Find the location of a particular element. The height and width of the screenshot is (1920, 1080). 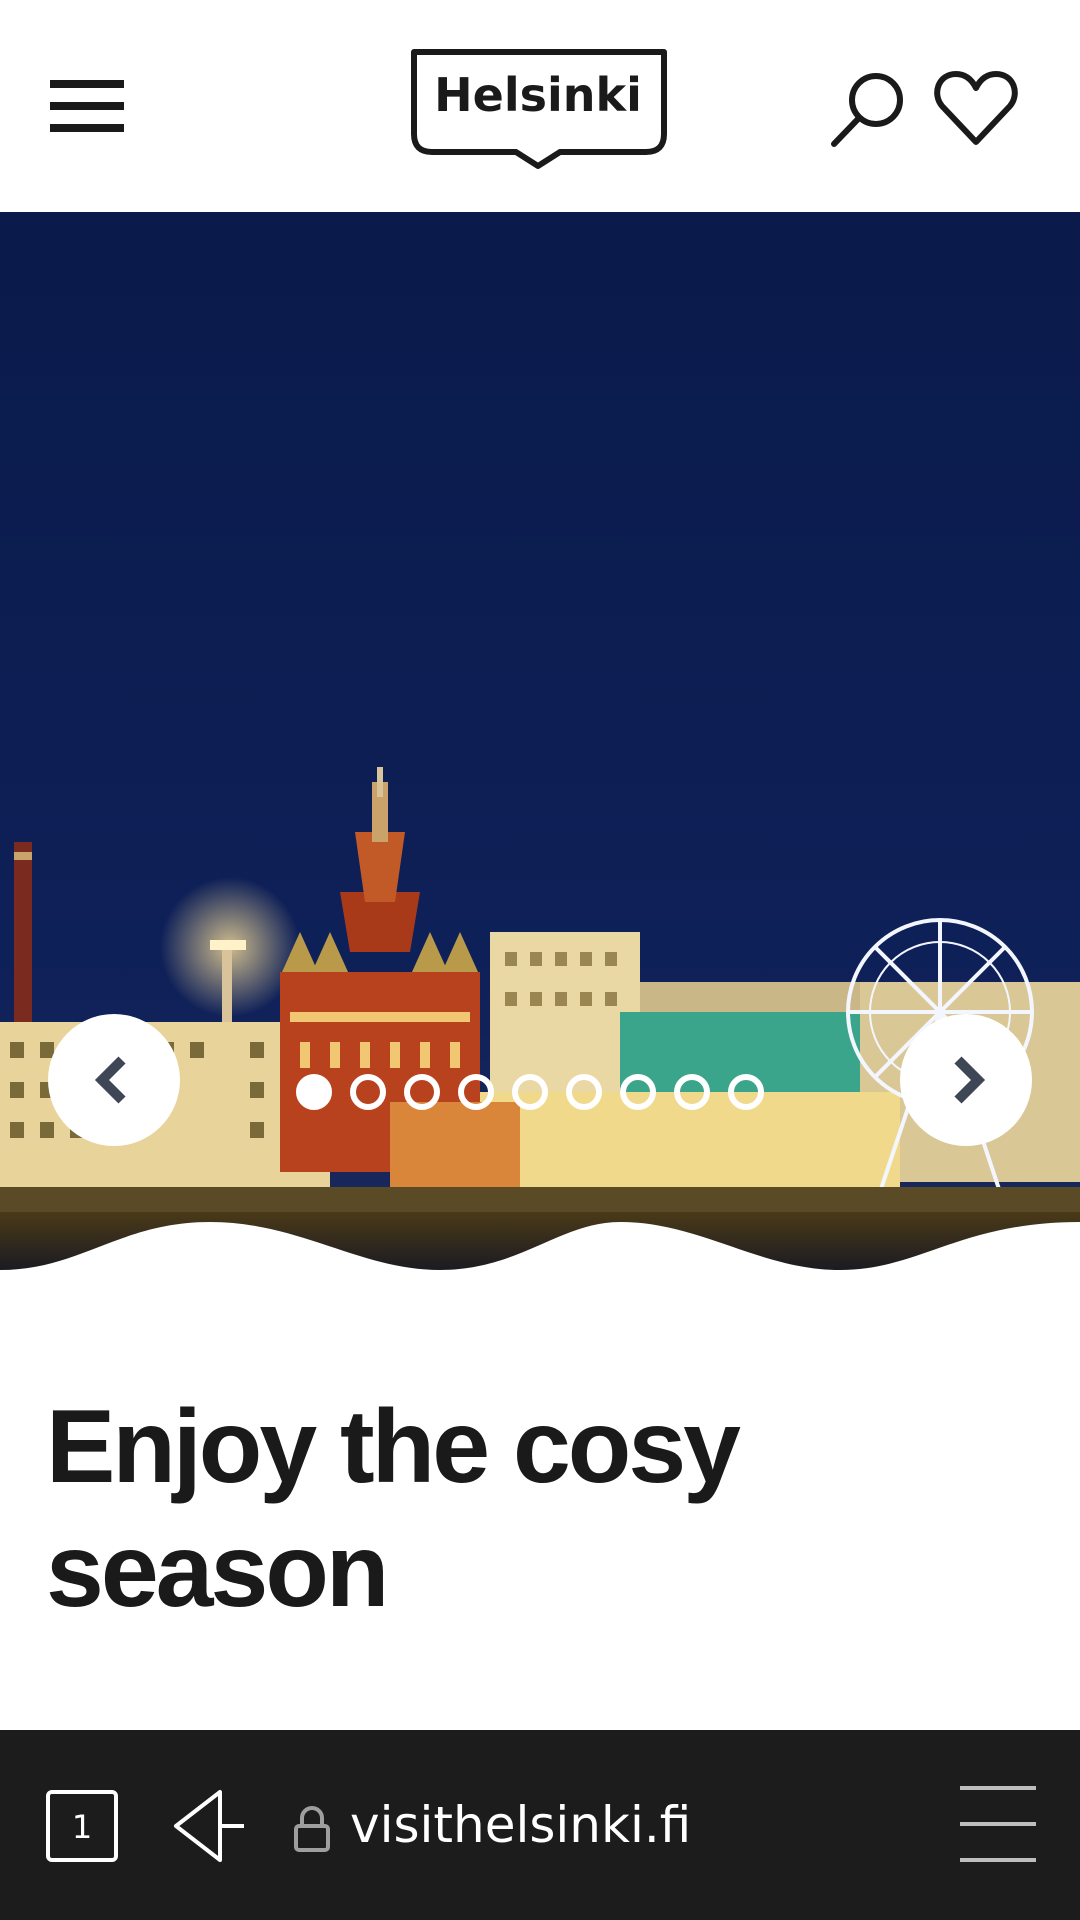

logo-text: Helsinki is located at coordinates (538, 95).